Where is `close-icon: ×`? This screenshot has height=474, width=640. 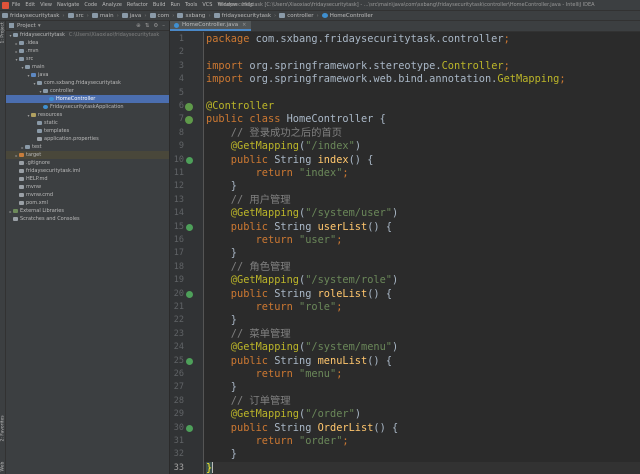
close-icon: × is located at coordinates (244, 25).